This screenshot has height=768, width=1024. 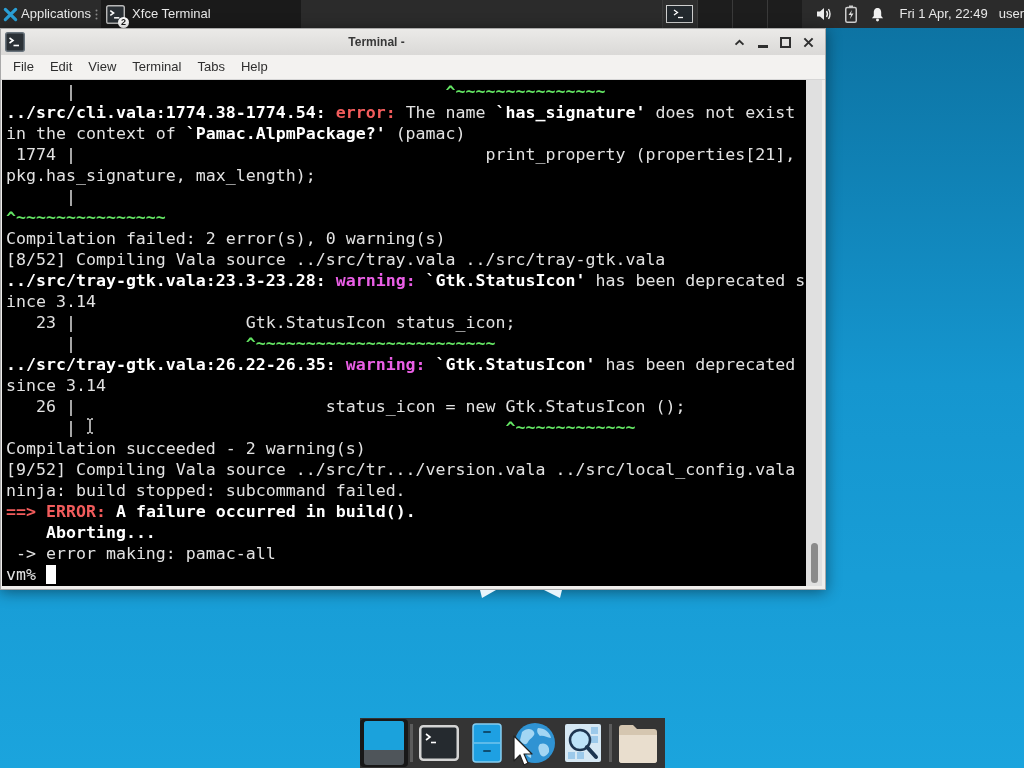 What do you see at coordinates (157, 67) in the screenshot?
I see `menu-item: Terminal` at bounding box center [157, 67].